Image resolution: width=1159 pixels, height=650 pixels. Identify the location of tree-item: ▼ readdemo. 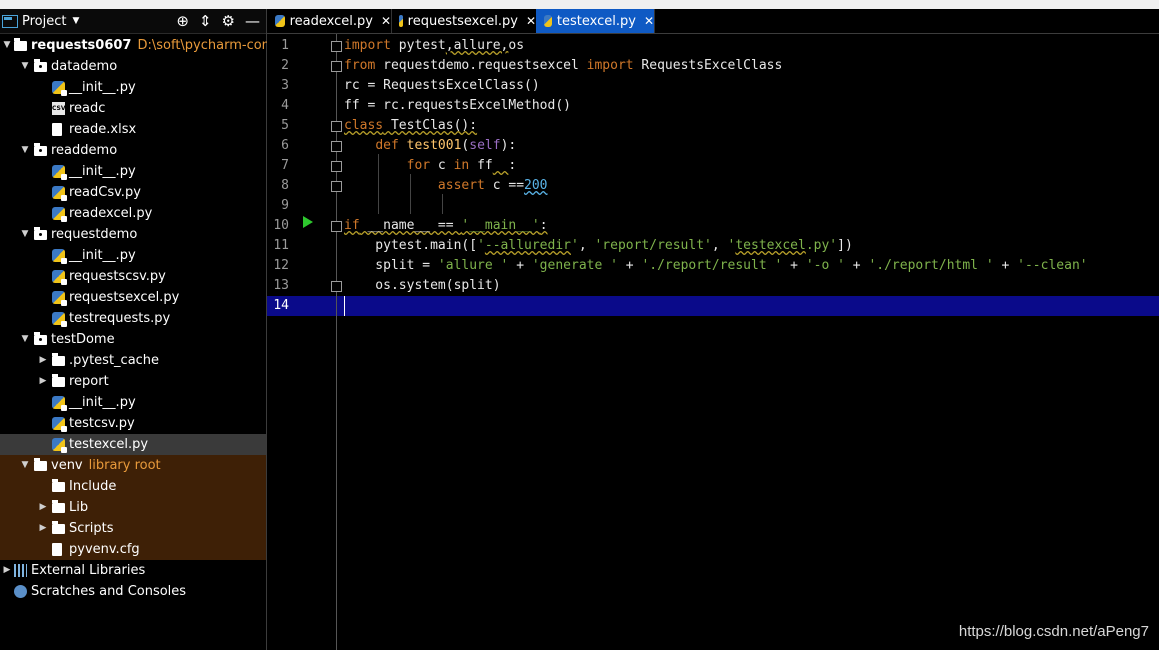
(133, 150).